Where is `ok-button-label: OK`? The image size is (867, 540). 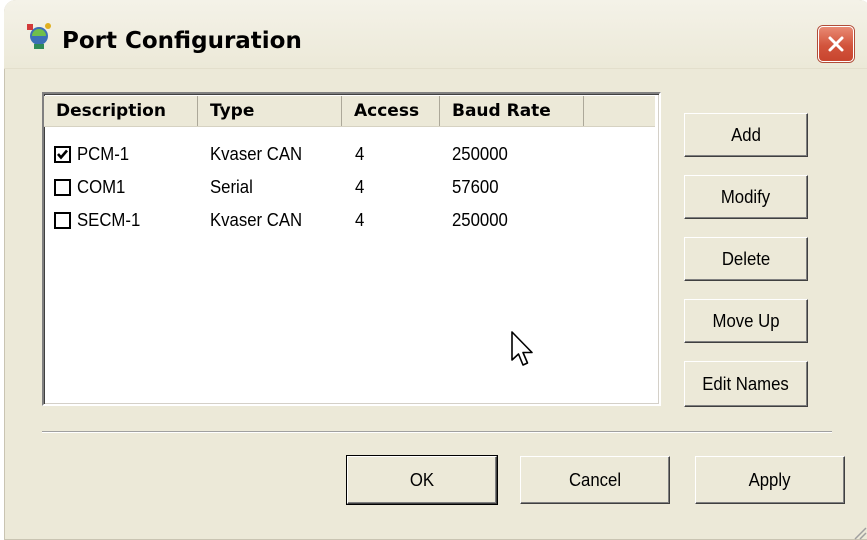
ok-button-label: OK is located at coordinates (422, 479).